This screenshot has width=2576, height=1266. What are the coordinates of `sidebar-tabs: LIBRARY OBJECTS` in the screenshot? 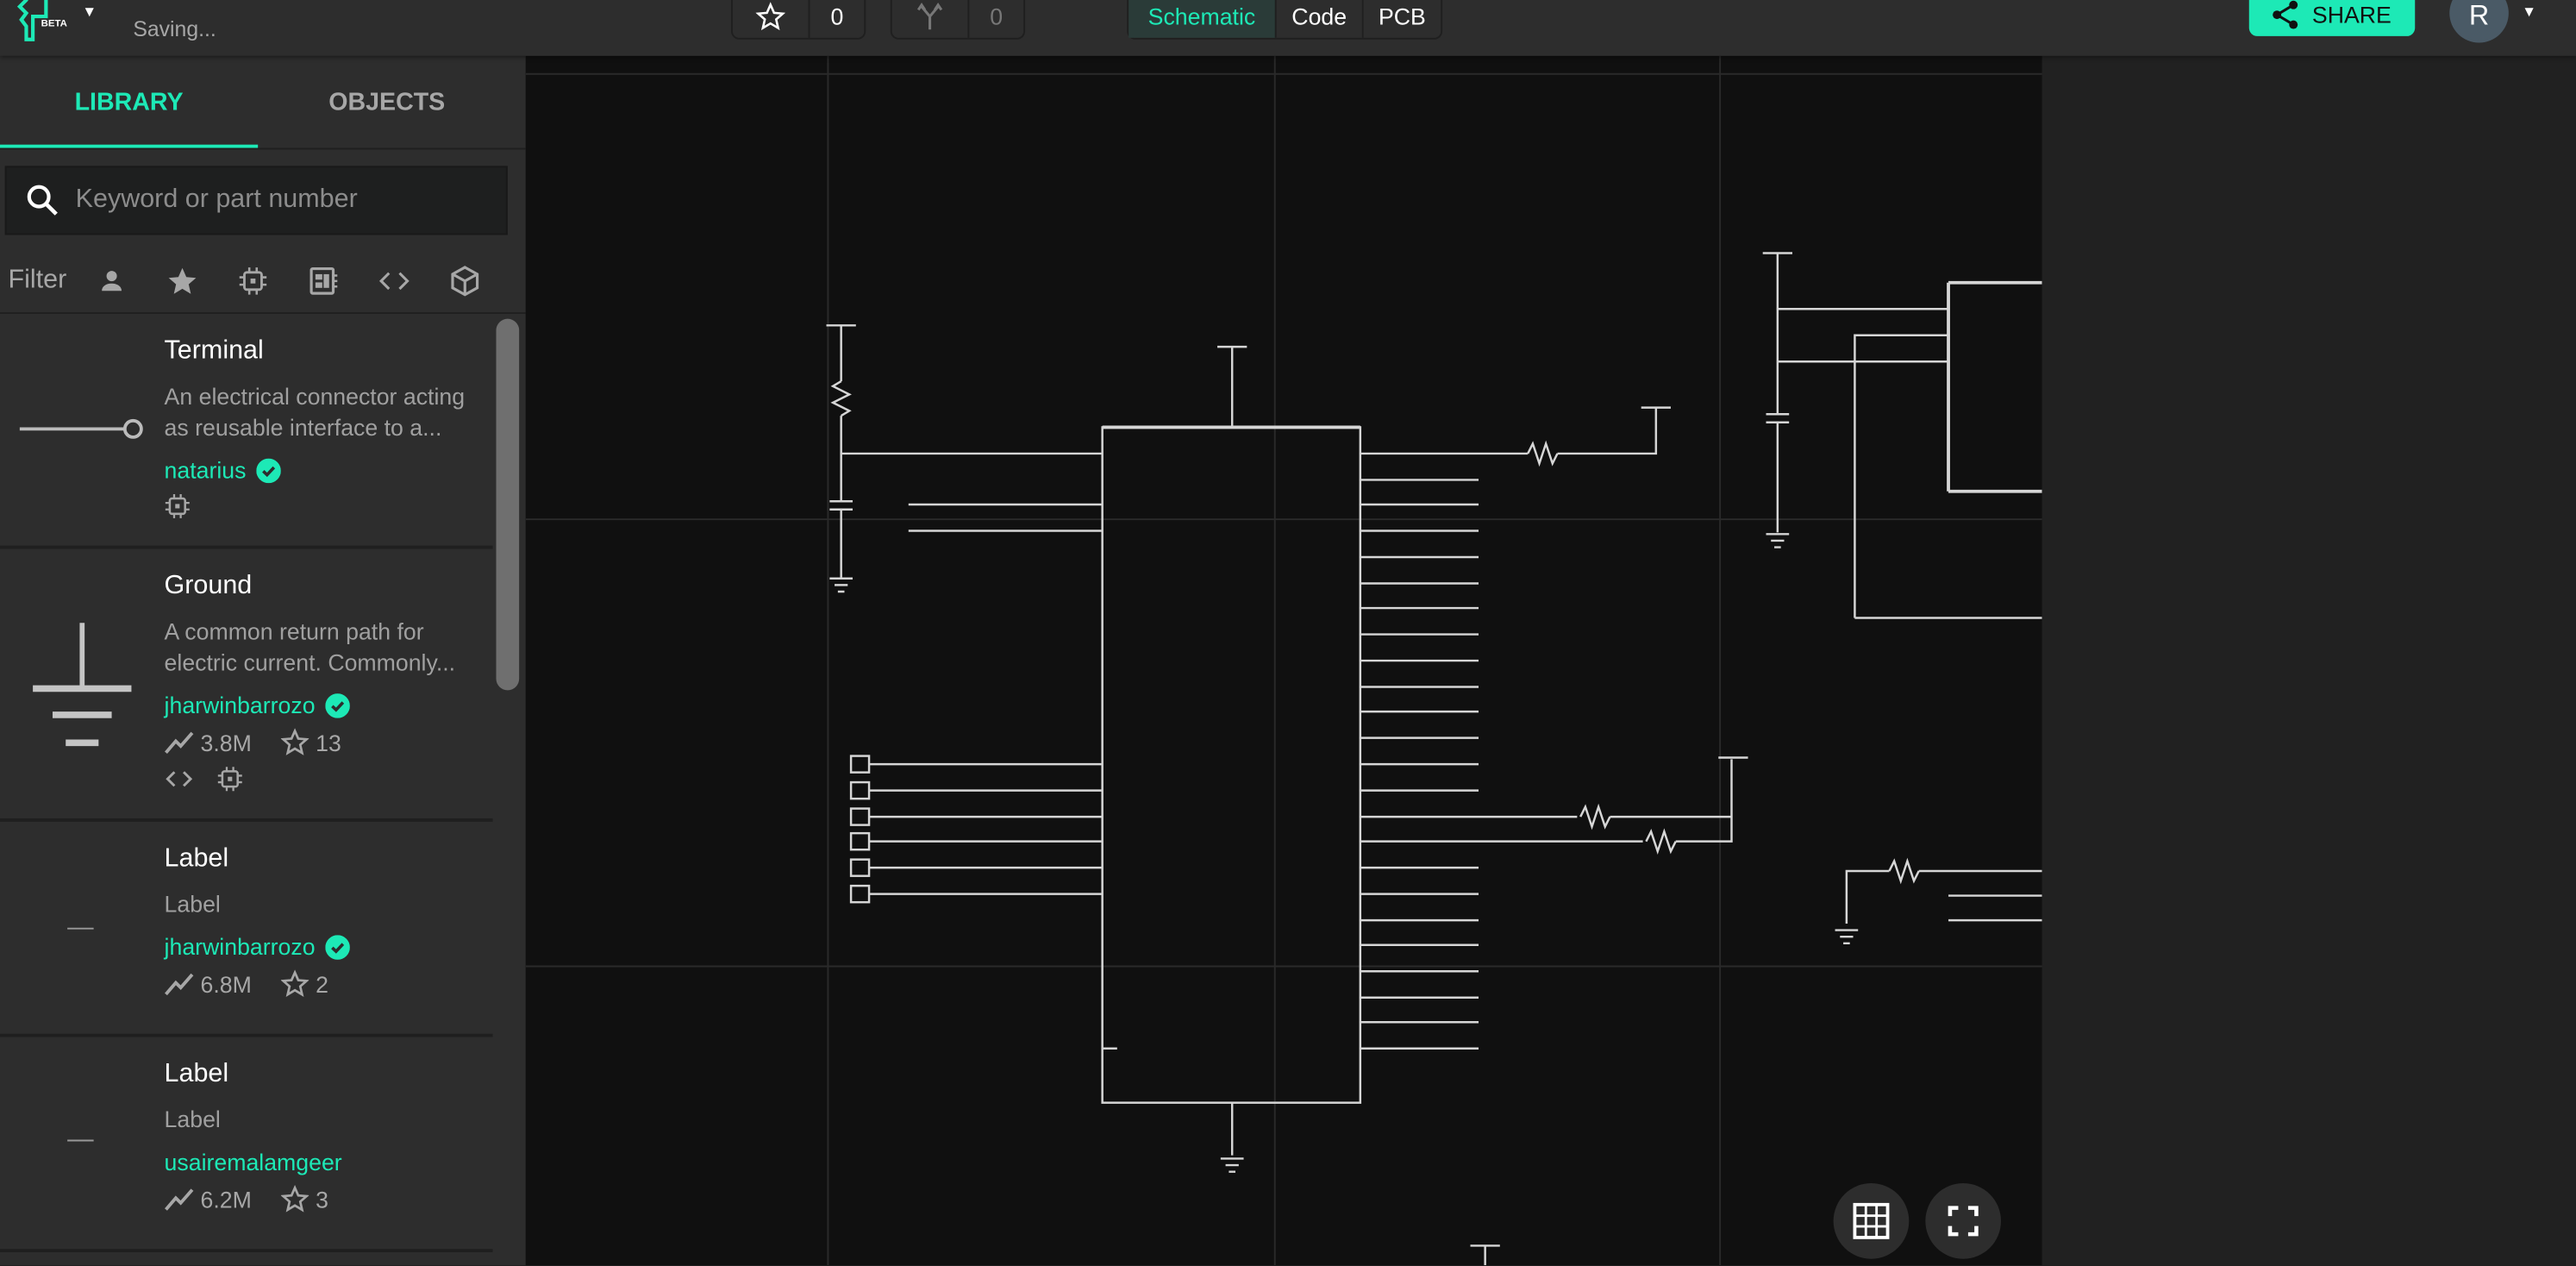 It's located at (263, 103).